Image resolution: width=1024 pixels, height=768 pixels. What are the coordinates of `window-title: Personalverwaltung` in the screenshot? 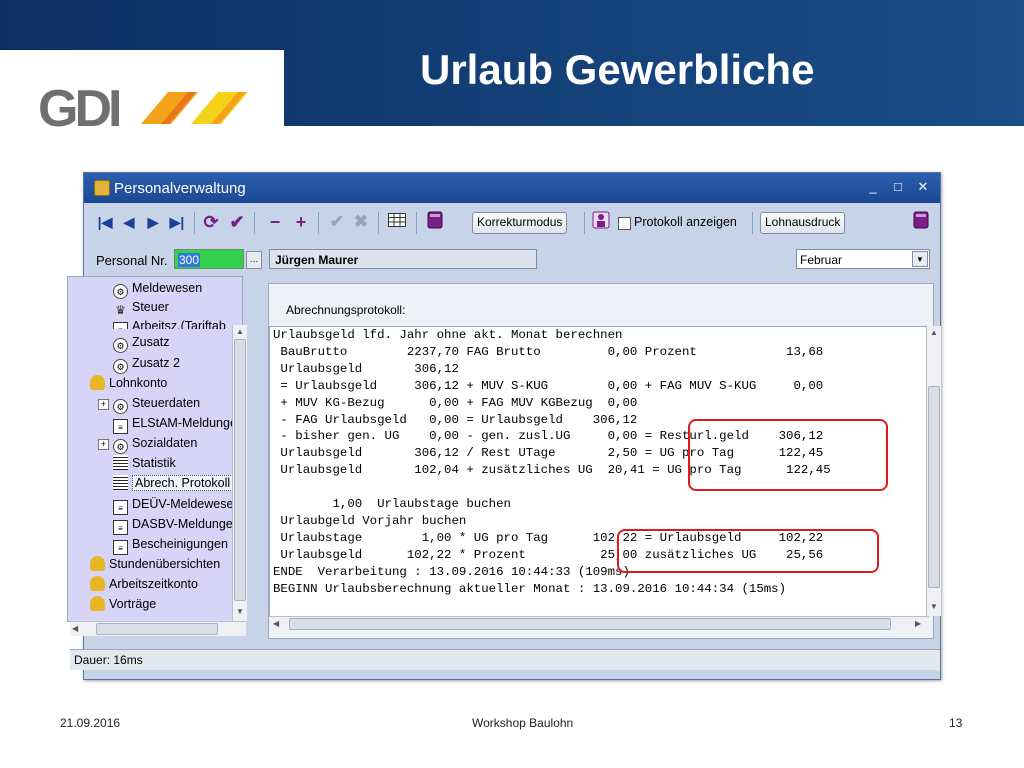 It's located at (180, 188).